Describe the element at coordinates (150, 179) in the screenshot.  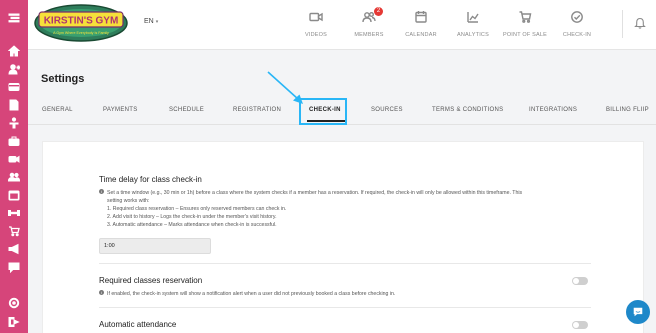
I see `time-delay-title: Time delay for class check-in` at that location.